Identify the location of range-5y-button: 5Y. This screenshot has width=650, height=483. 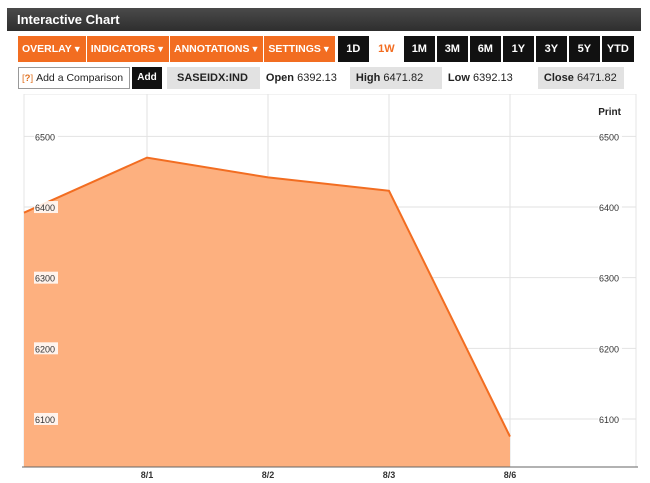
(584, 49).